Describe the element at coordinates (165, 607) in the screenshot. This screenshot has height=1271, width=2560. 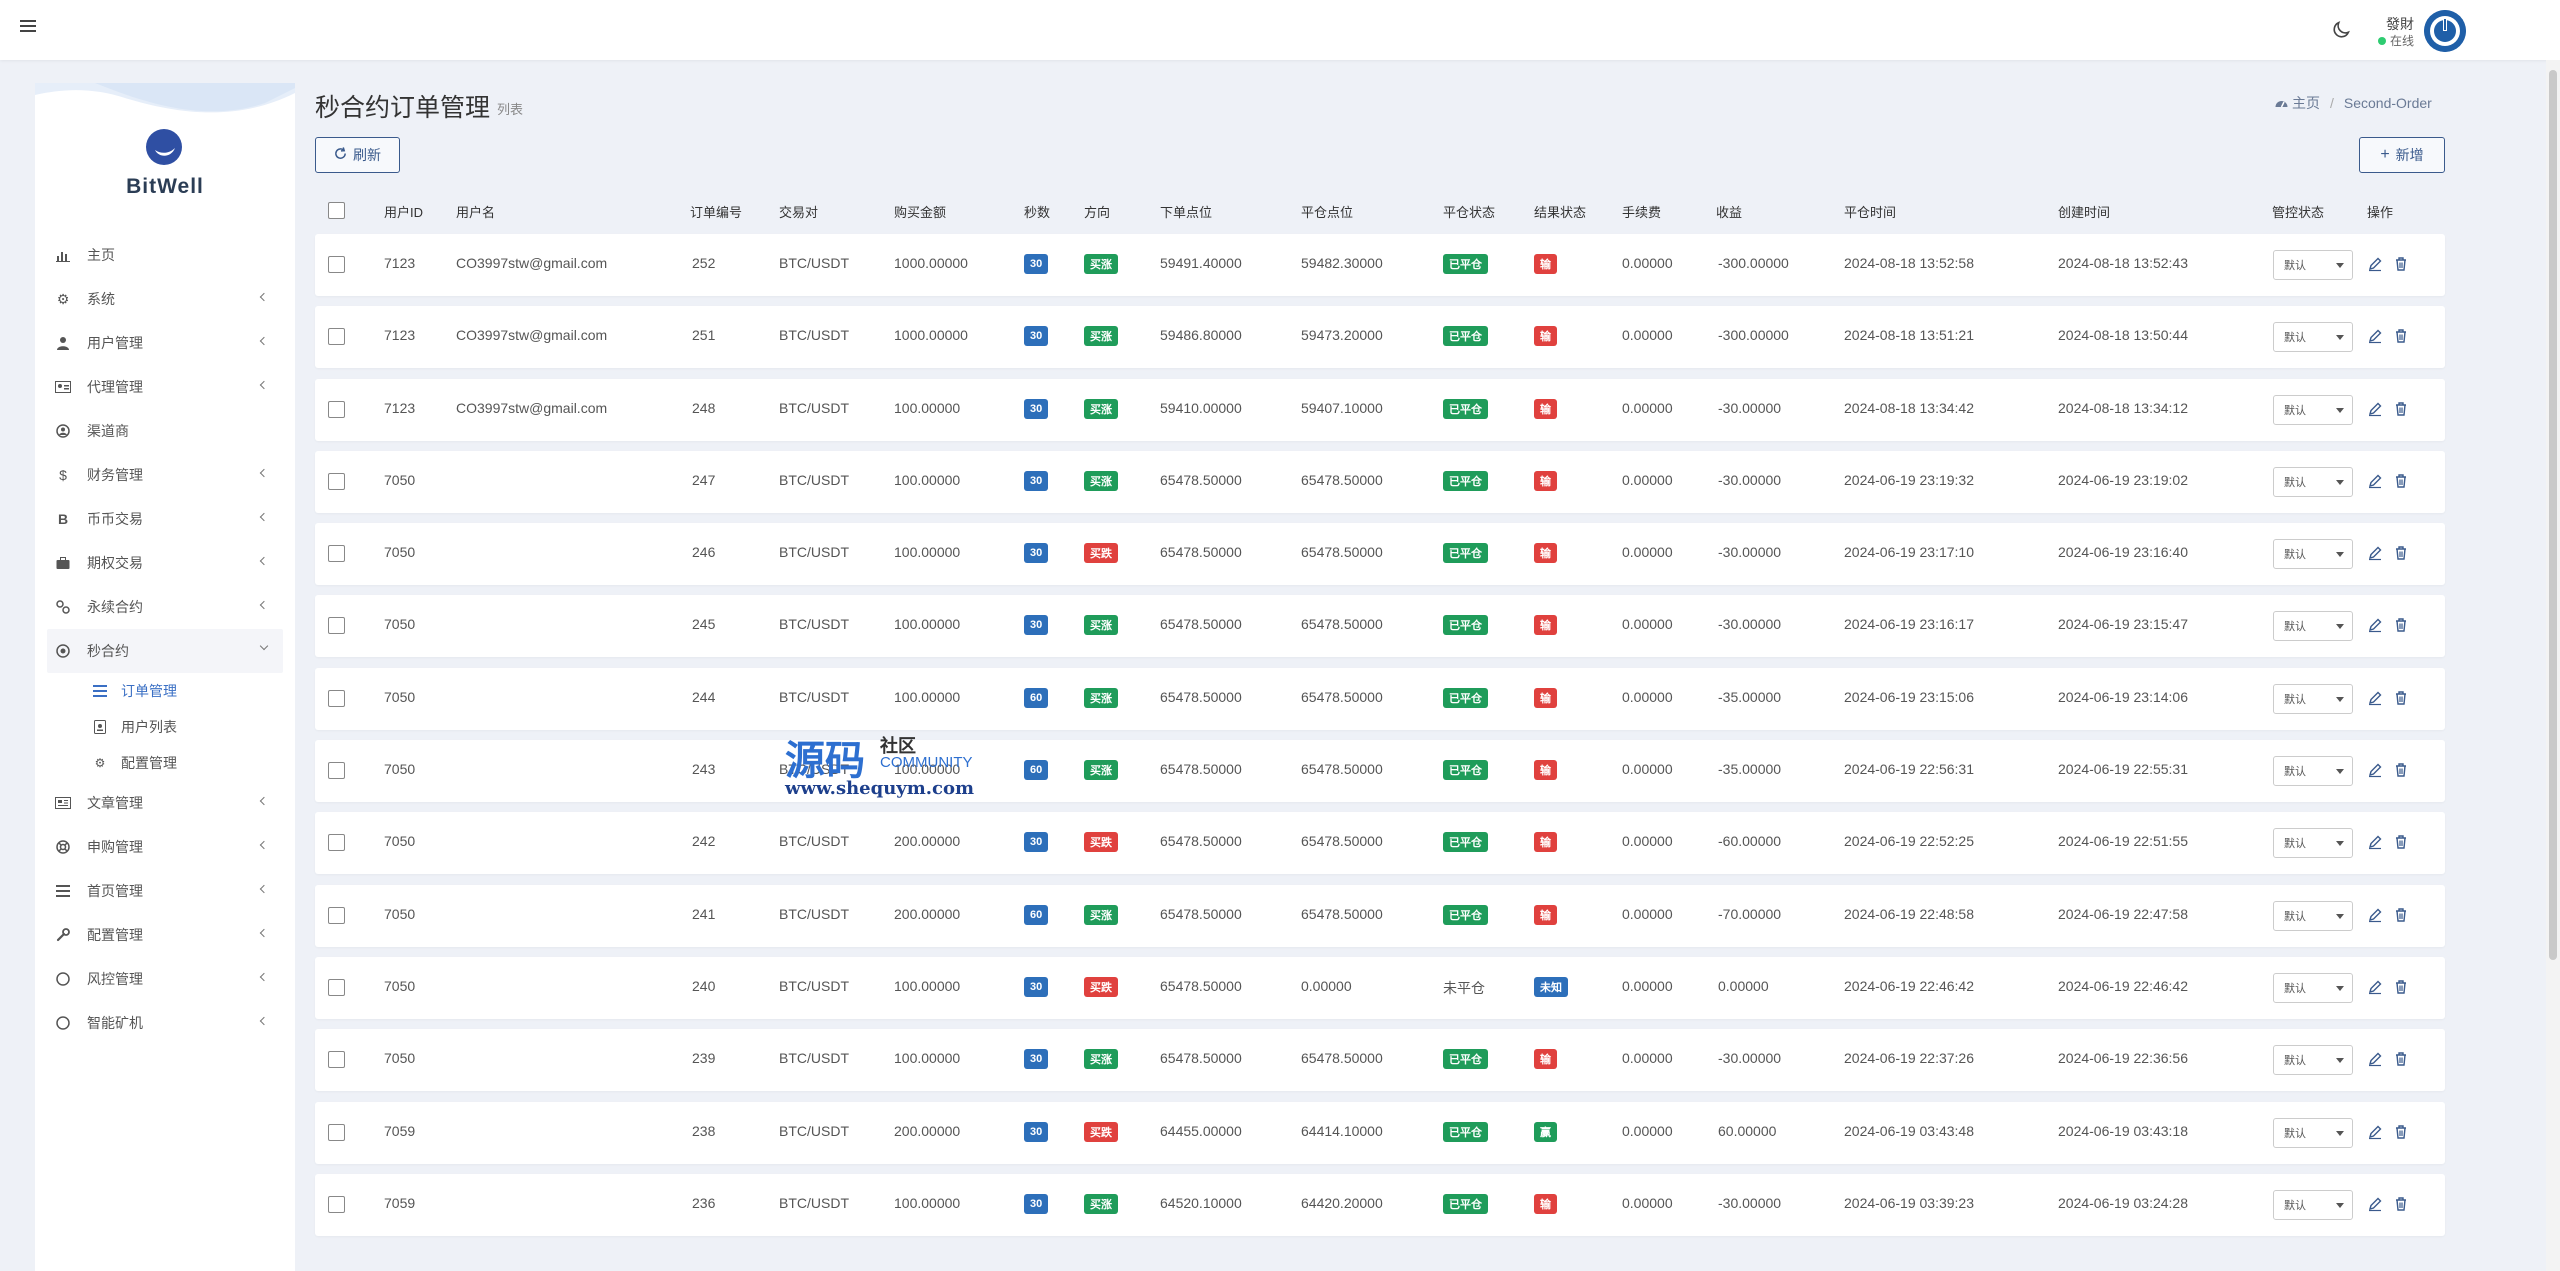
I see `sidebar-item-perpetual: 永续合约` at that location.